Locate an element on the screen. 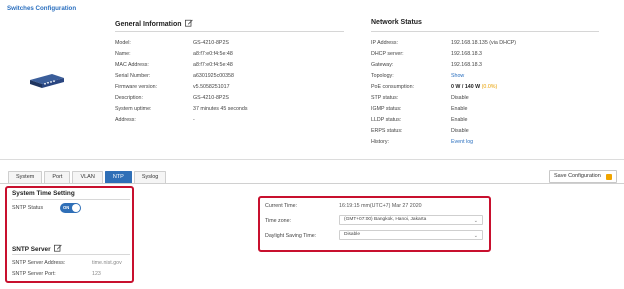  network-status-title: Network Status is located at coordinates (396, 22).